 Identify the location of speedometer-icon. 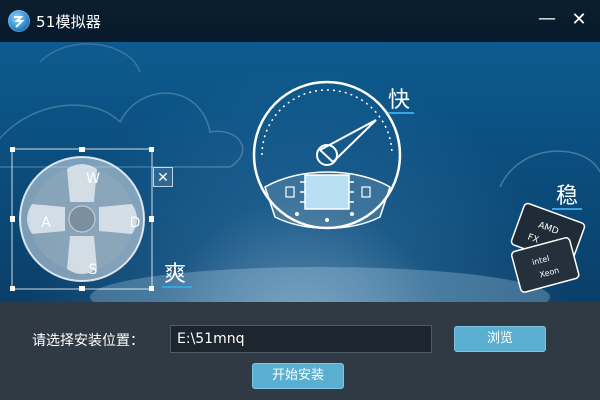
(327, 155).